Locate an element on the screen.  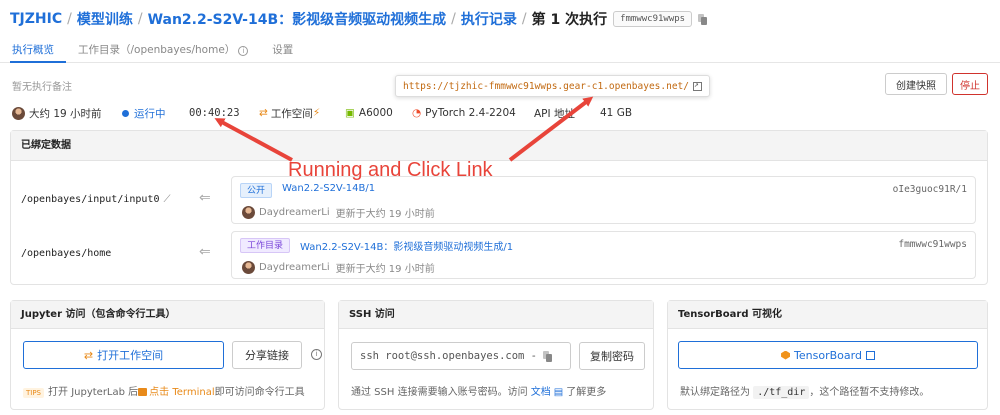
tab-bar: 执行概览 工作目录（/openbayes/home） i 设置 is located at coordinates (500, 49).